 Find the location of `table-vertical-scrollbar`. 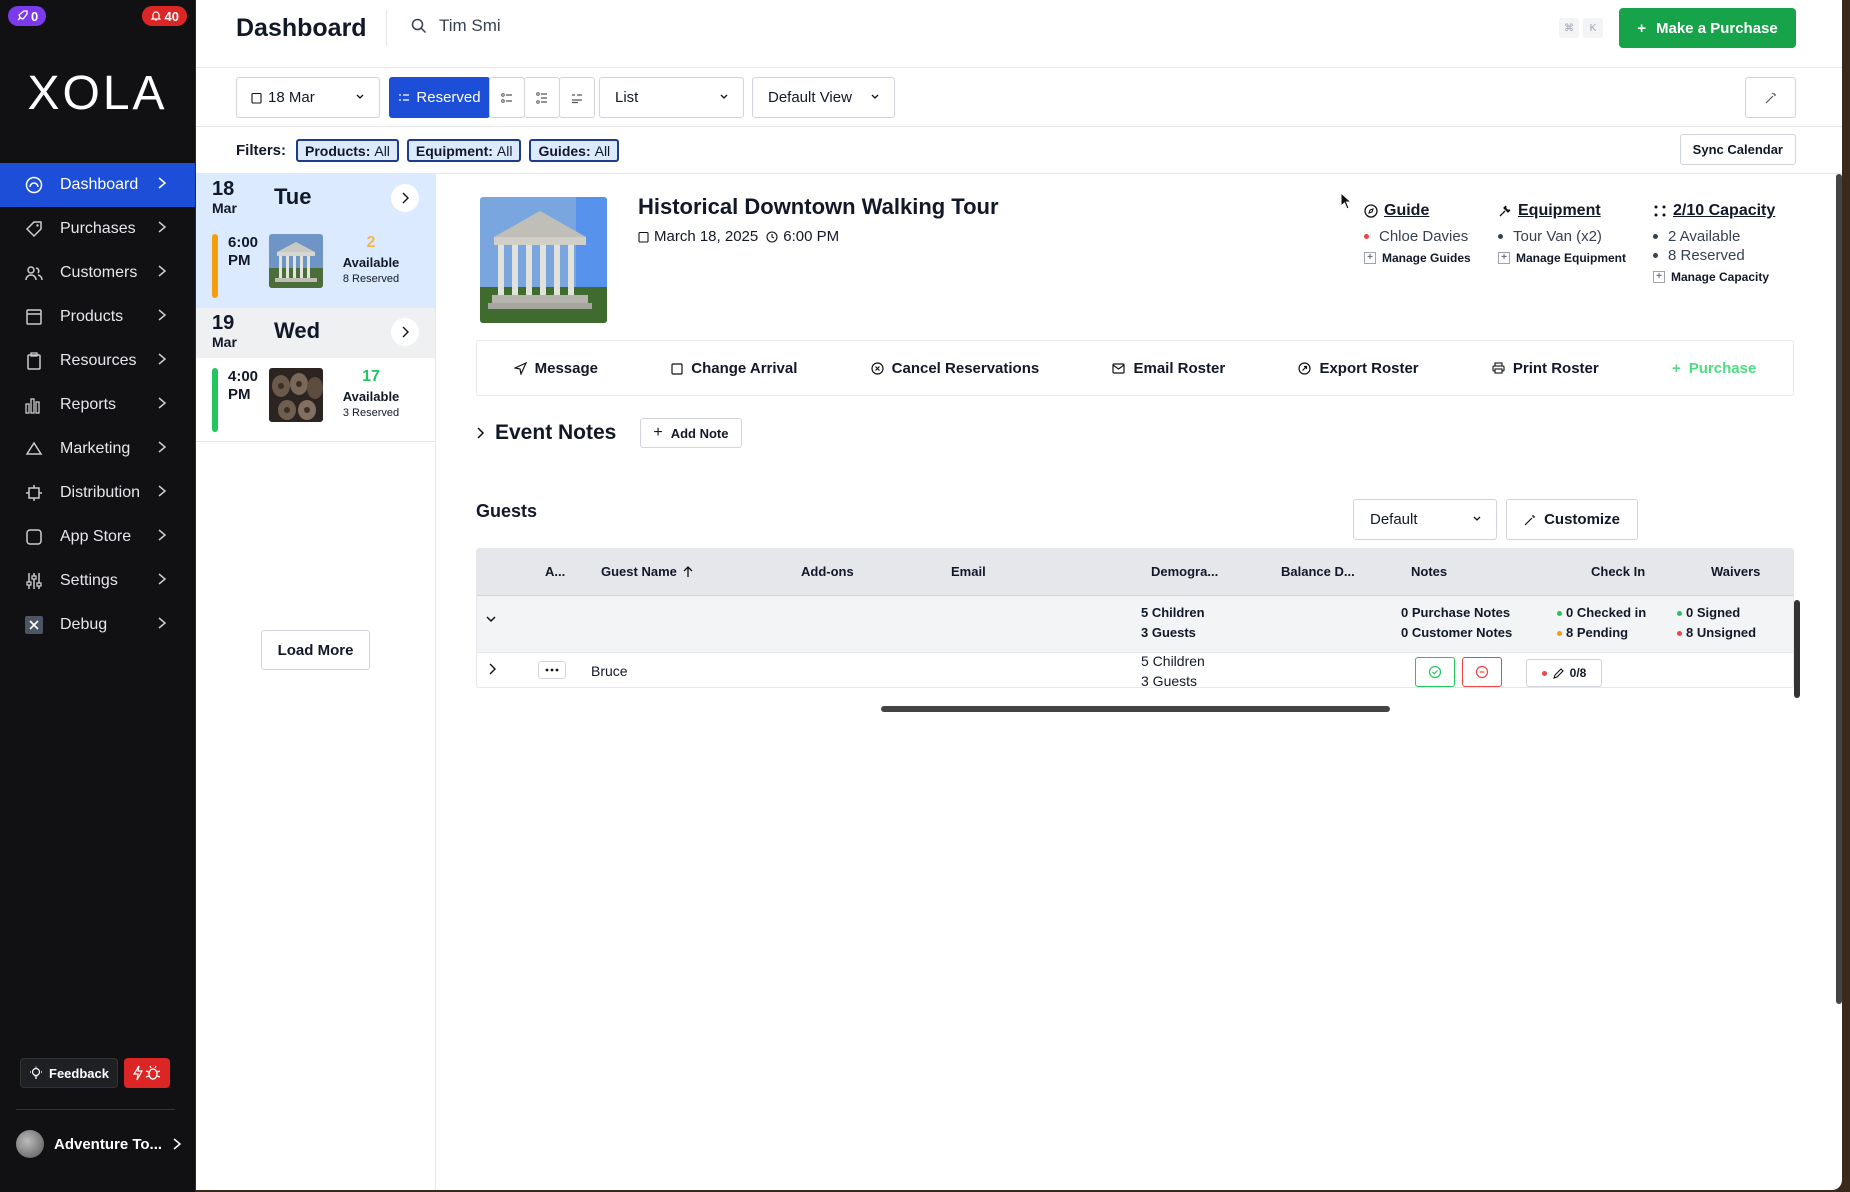

table-vertical-scrollbar is located at coordinates (1797, 649).